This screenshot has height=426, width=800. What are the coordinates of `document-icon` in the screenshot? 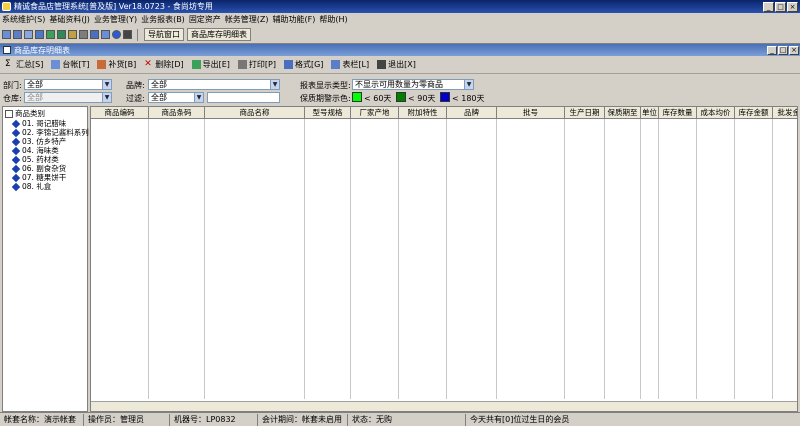 It's located at (28, 34).